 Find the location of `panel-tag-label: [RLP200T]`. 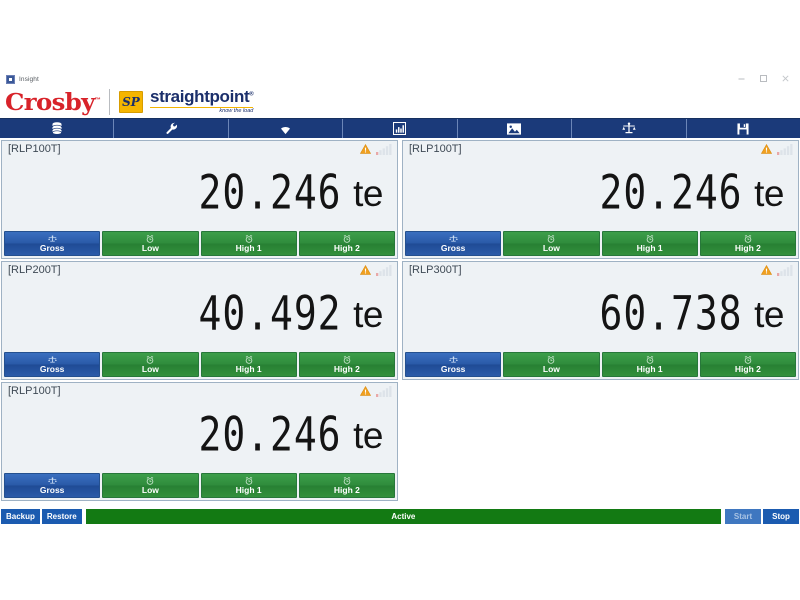

panel-tag-label: [RLP200T] is located at coordinates (34, 270).